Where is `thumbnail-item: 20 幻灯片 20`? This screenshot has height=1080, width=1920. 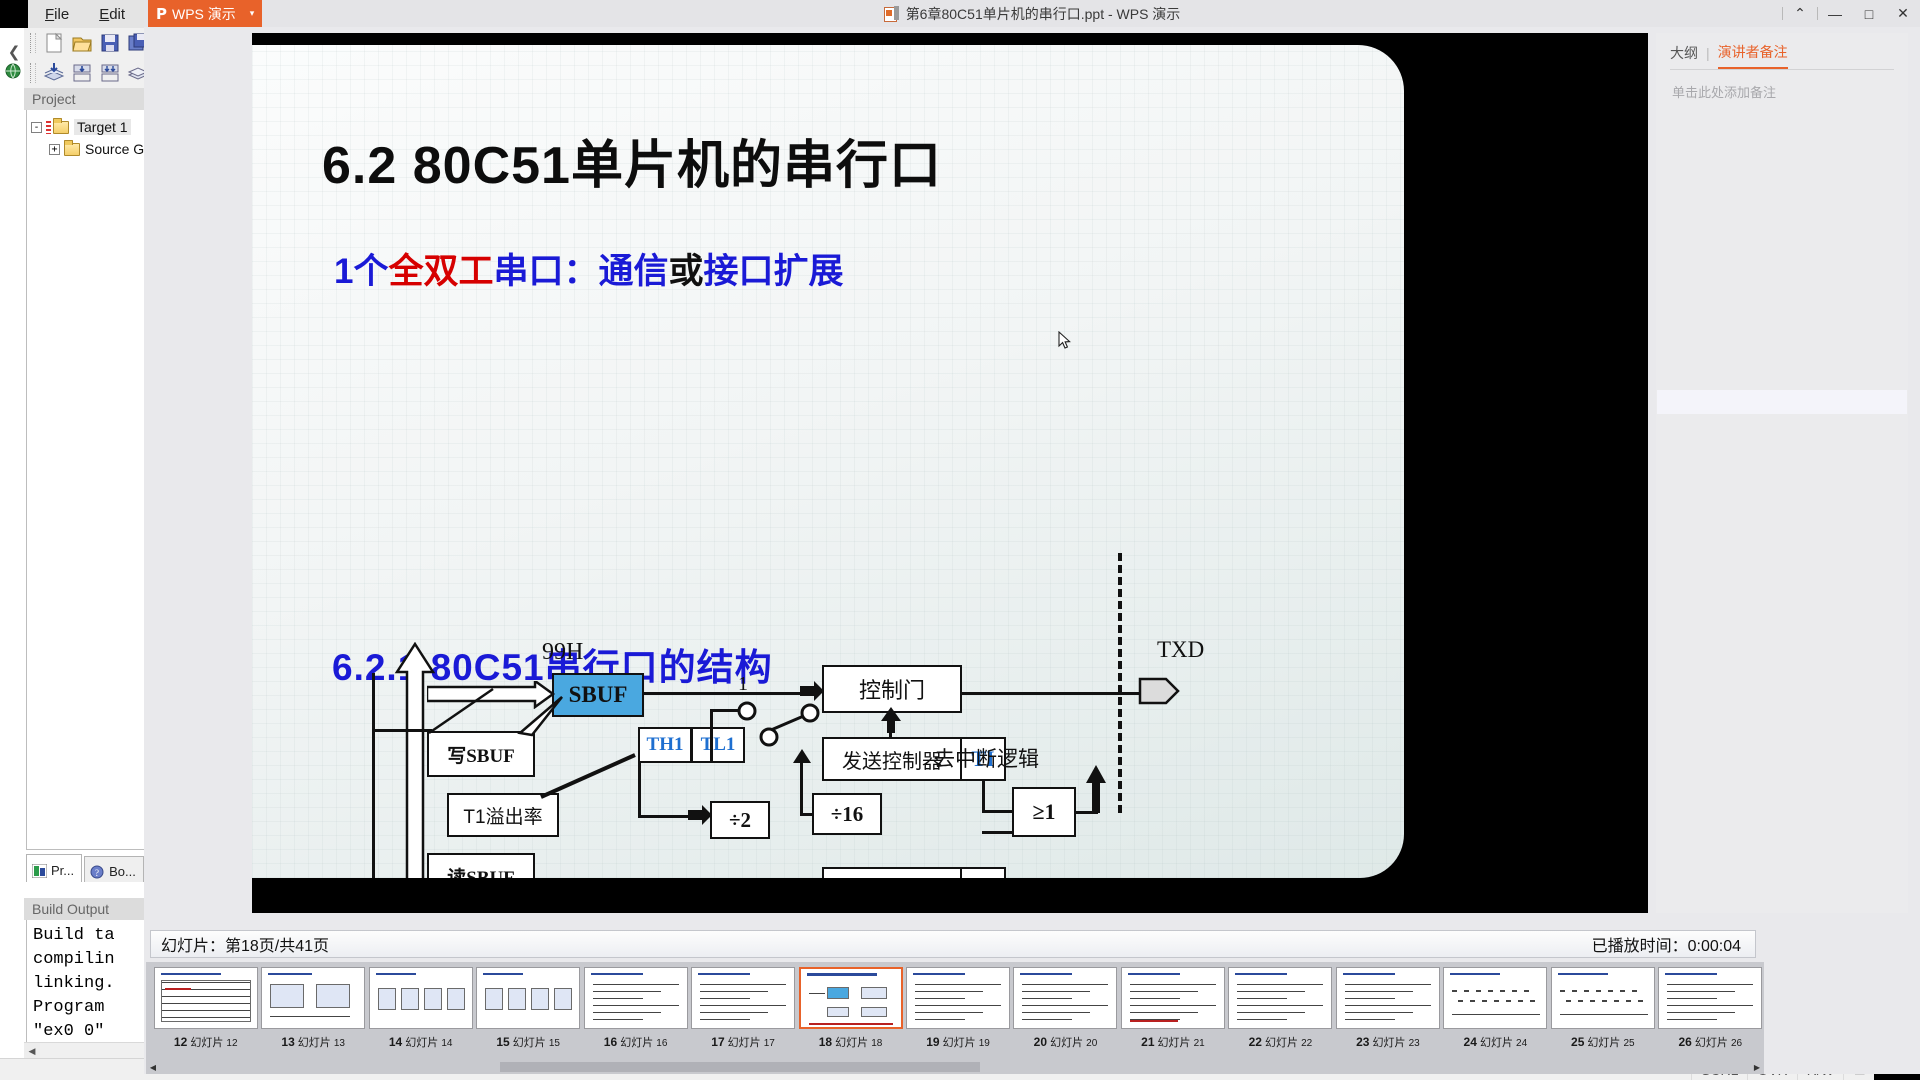 thumbnail-item: 20 幻灯片 20 is located at coordinates (1065, 1006).